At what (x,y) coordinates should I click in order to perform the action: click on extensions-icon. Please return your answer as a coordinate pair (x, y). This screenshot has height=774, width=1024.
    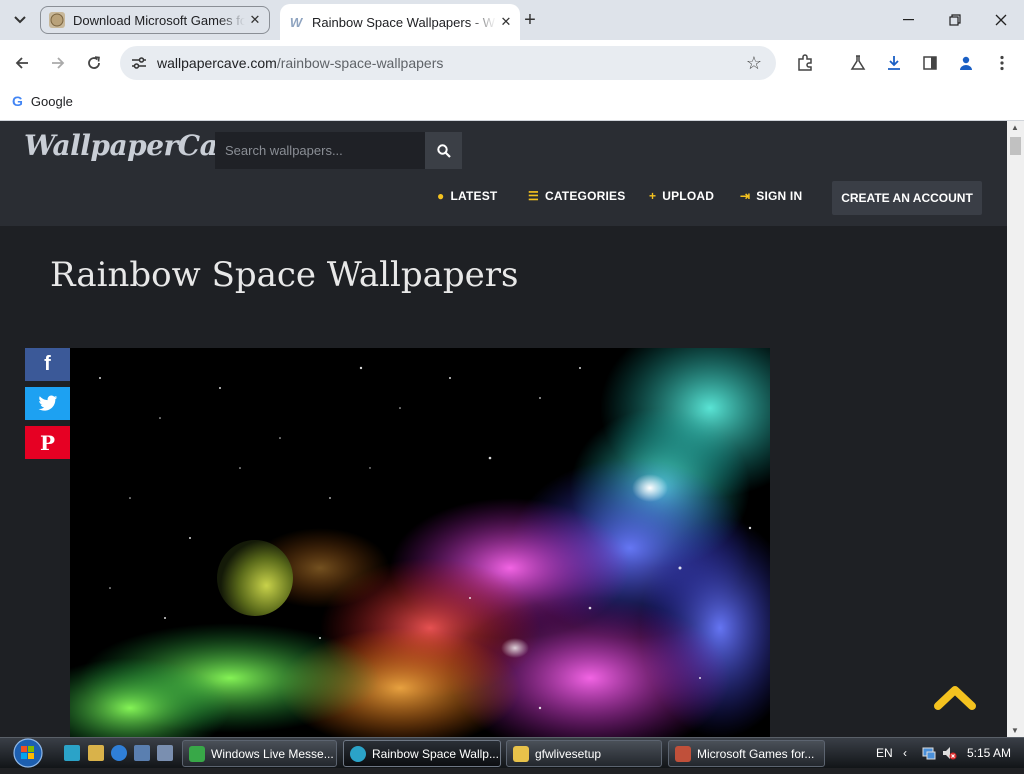
    Looking at the image, I should click on (805, 63).